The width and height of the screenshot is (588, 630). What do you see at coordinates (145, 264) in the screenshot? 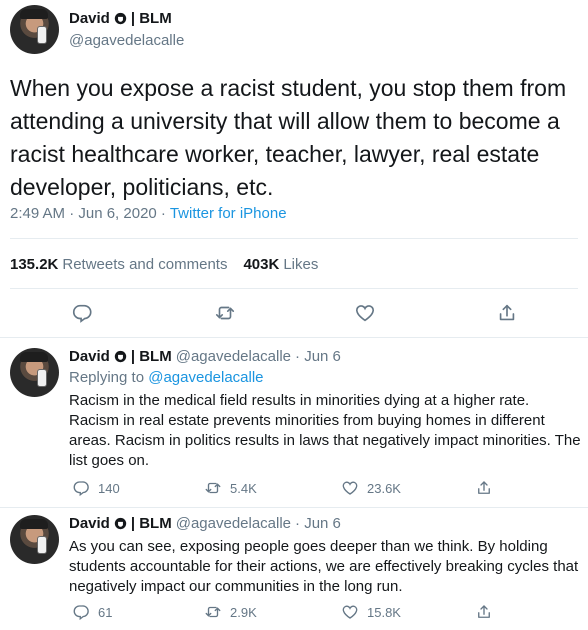
I see `retweets-label: Retweets and comments` at bounding box center [145, 264].